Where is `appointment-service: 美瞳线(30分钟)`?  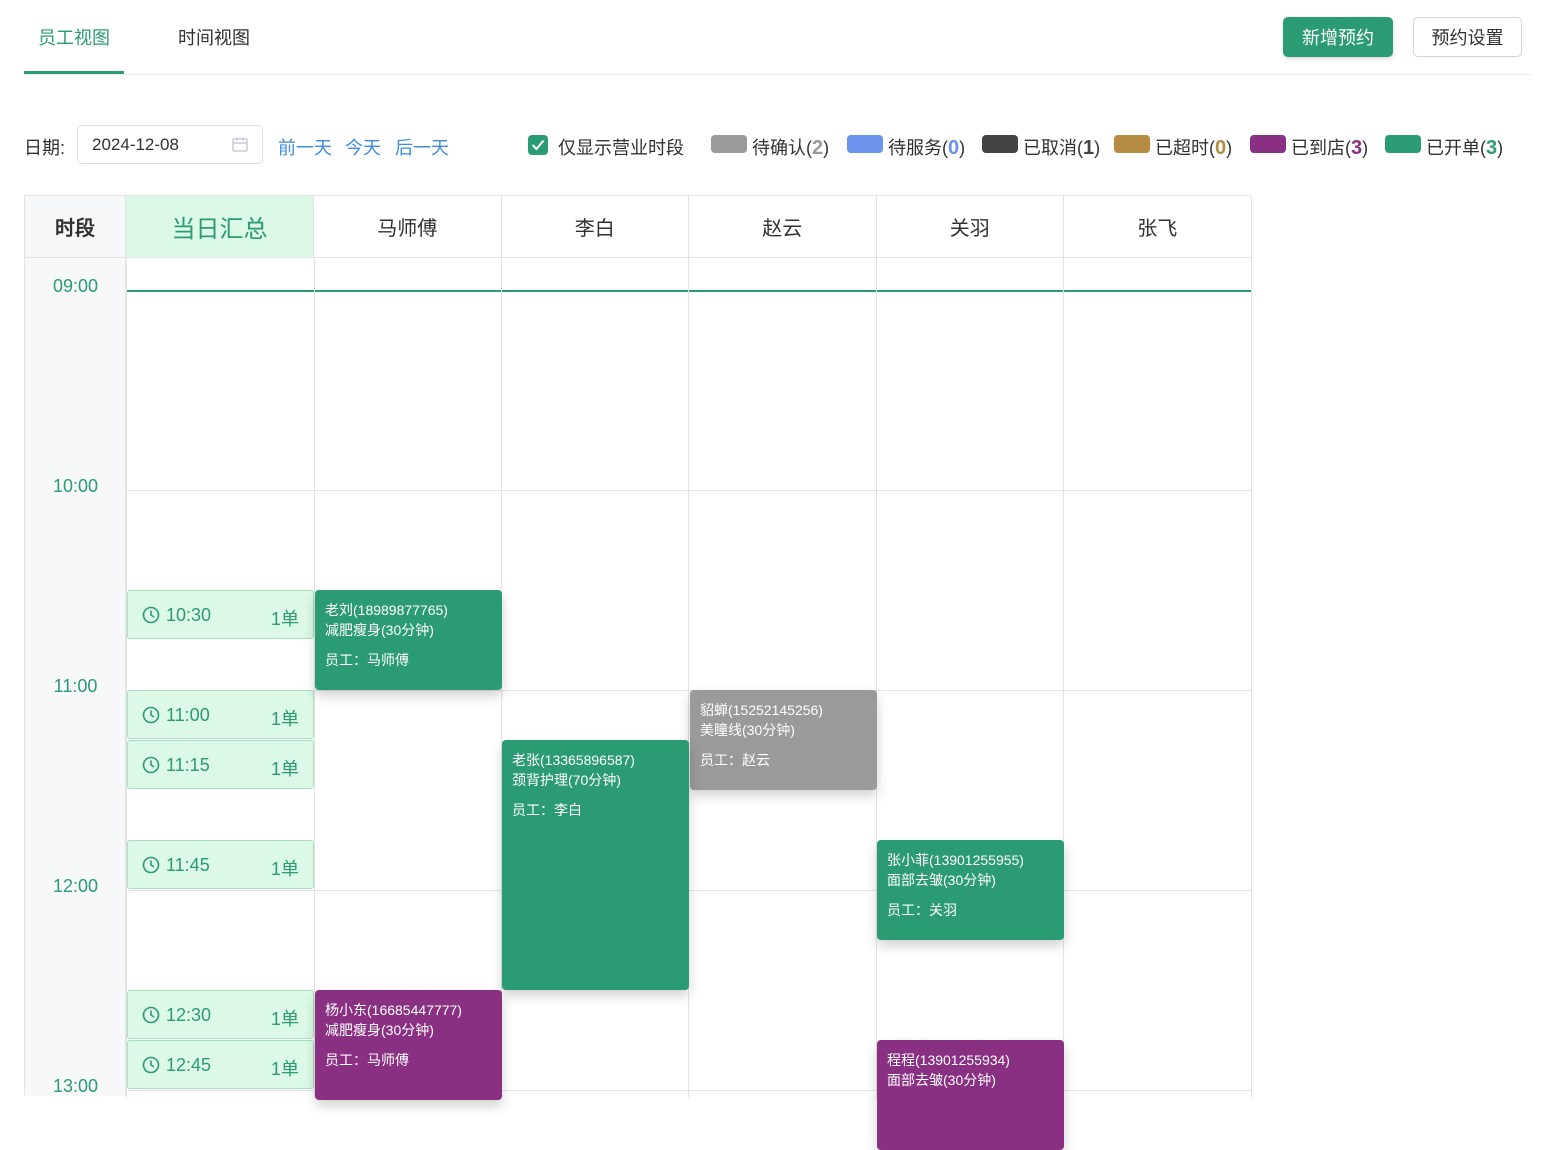 appointment-service: 美瞳线(30分钟) is located at coordinates (747, 730).